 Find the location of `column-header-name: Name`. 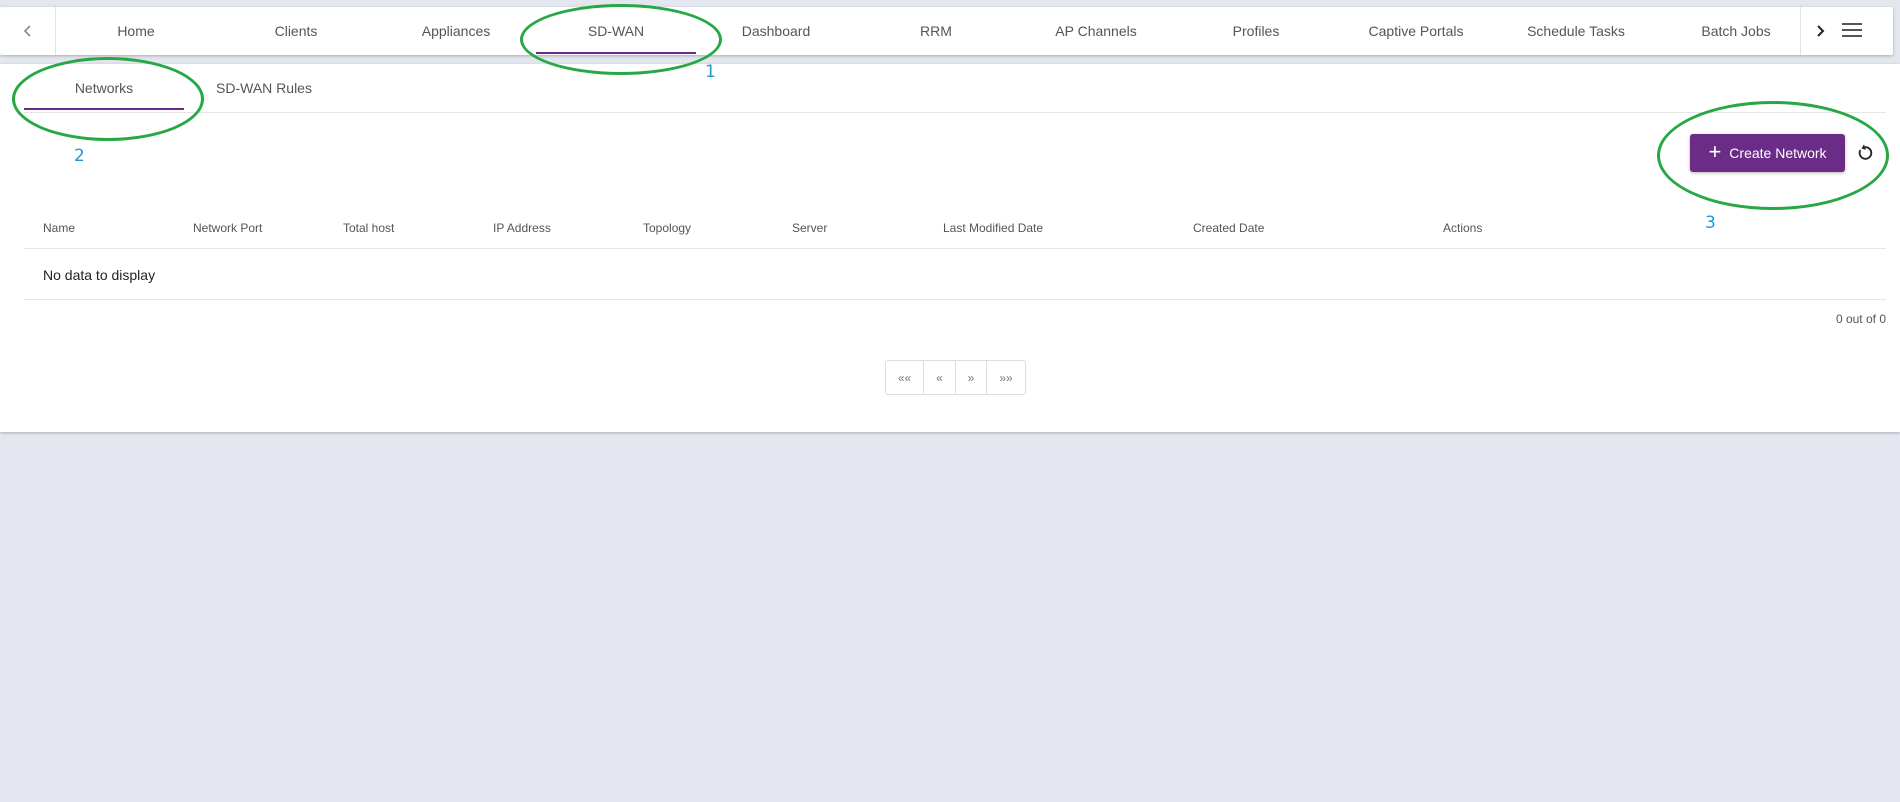

column-header-name: Name is located at coordinates (59, 228).